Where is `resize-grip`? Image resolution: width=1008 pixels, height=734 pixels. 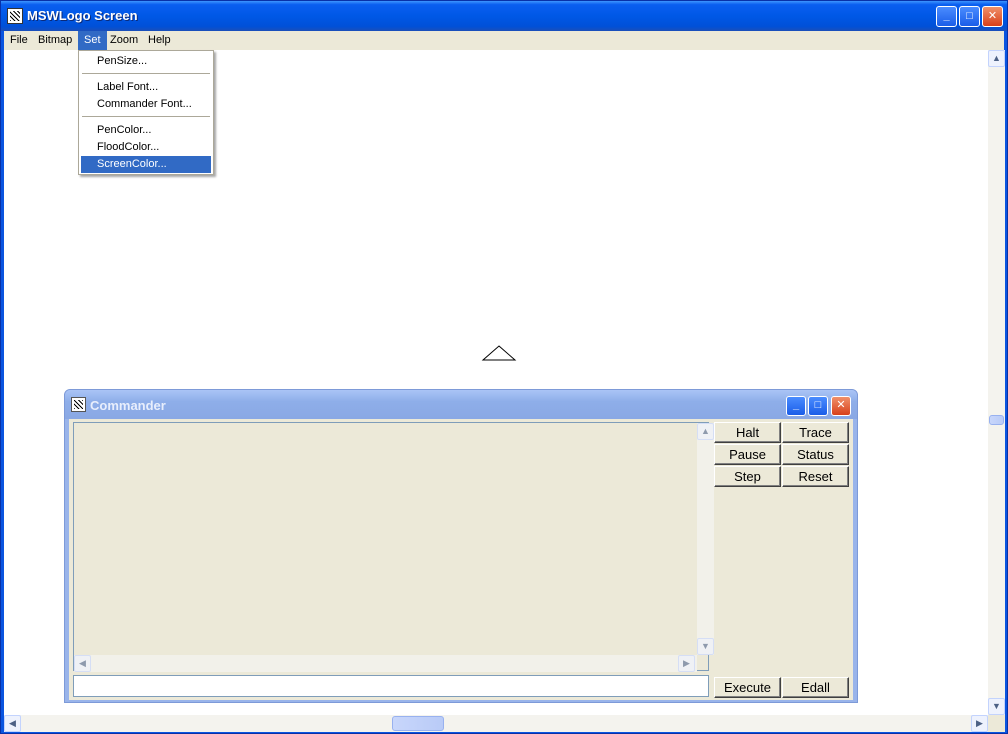 resize-grip is located at coordinates (996, 723).